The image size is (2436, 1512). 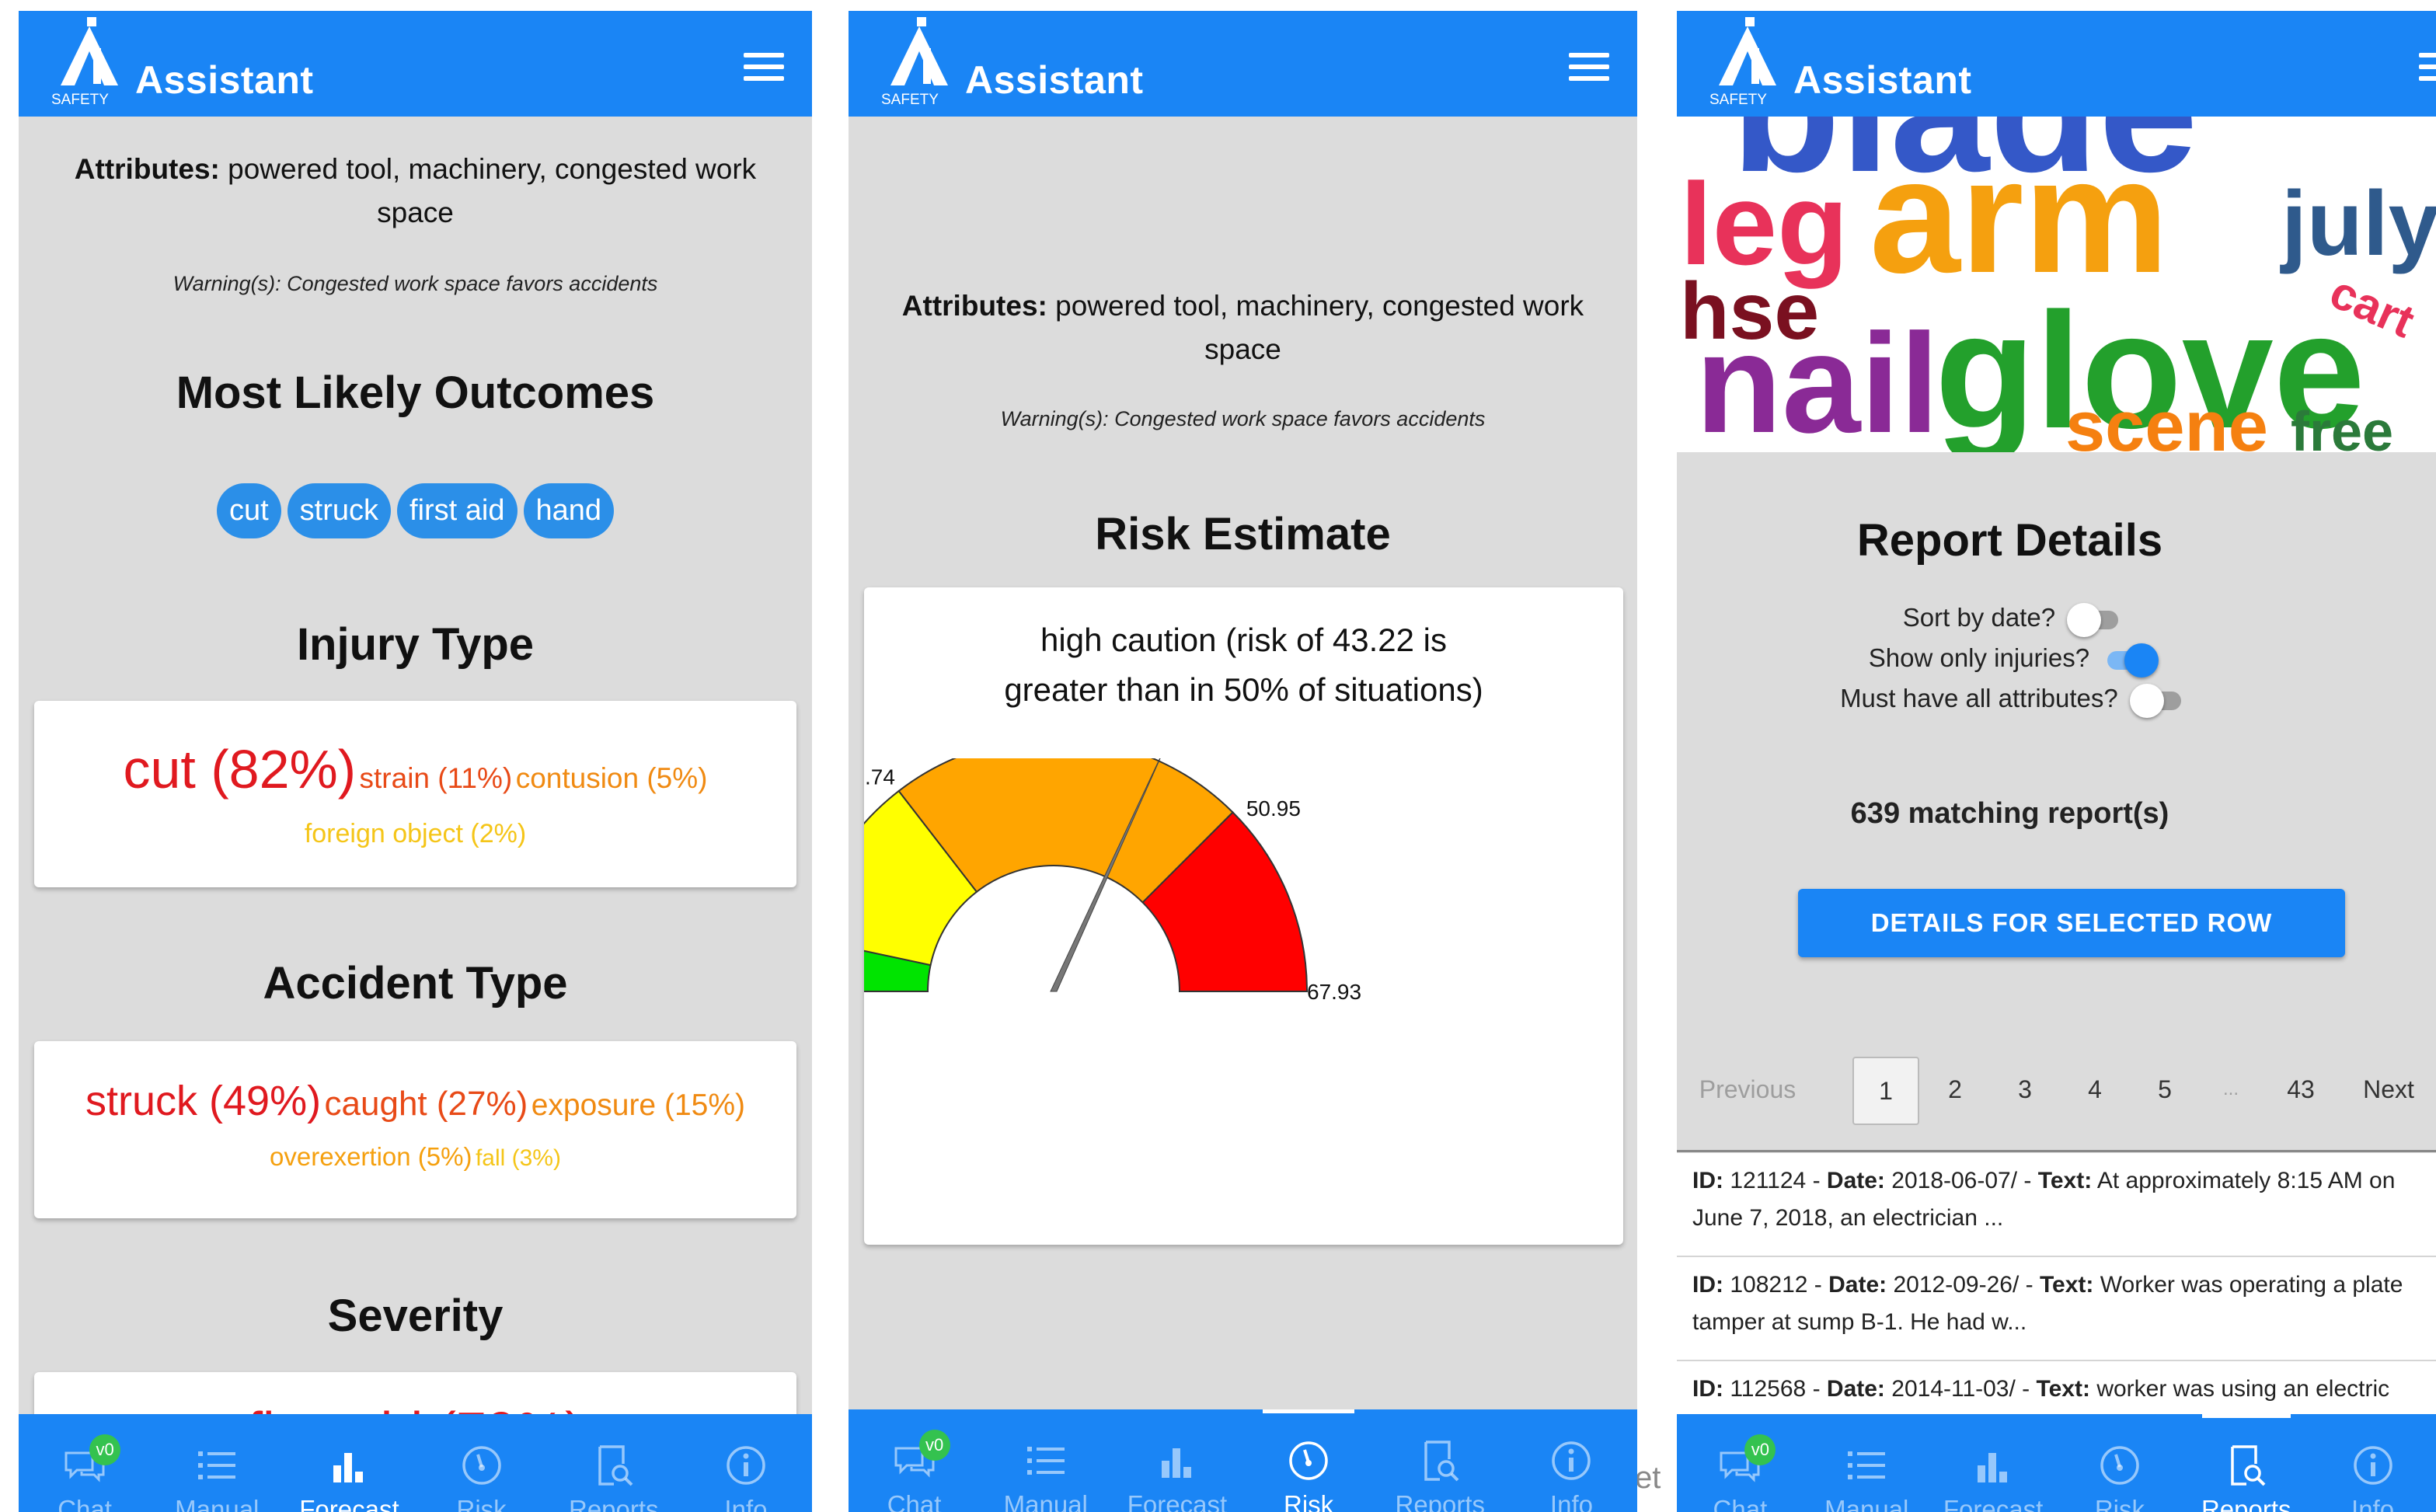 What do you see at coordinates (1334, 992) in the screenshot?
I see `gauge-tick-label: 67.93` at bounding box center [1334, 992].